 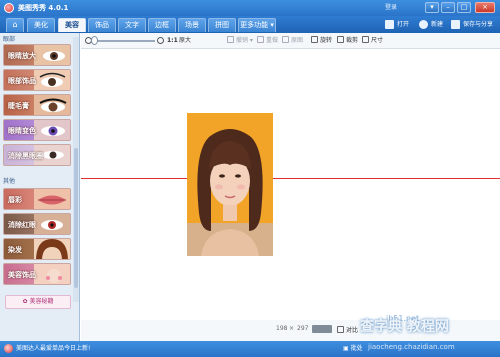 I want to click on feature-eye-color: 眼睛变色, so click(x=37, y=130).